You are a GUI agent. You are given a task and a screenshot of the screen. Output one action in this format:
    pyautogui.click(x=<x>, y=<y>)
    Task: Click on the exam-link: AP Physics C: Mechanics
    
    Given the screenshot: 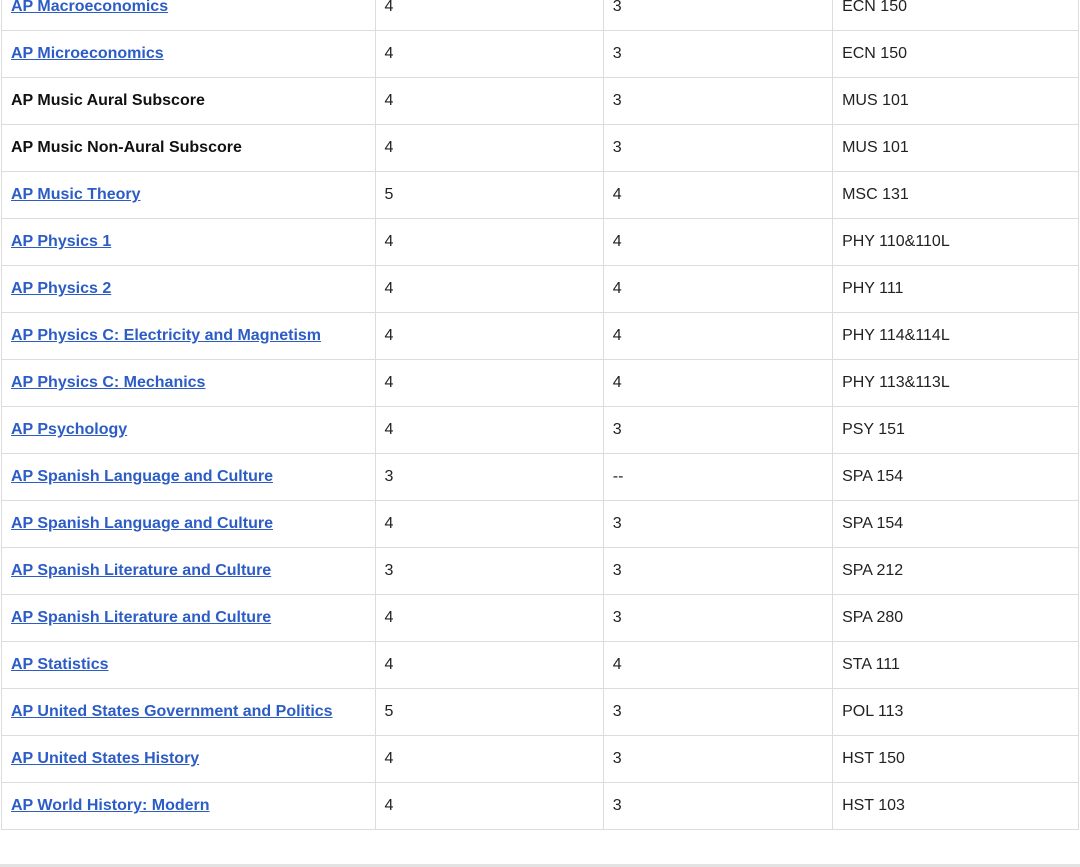 What is the action you would take?
    pyautogui.click(x=108, y=382)
    